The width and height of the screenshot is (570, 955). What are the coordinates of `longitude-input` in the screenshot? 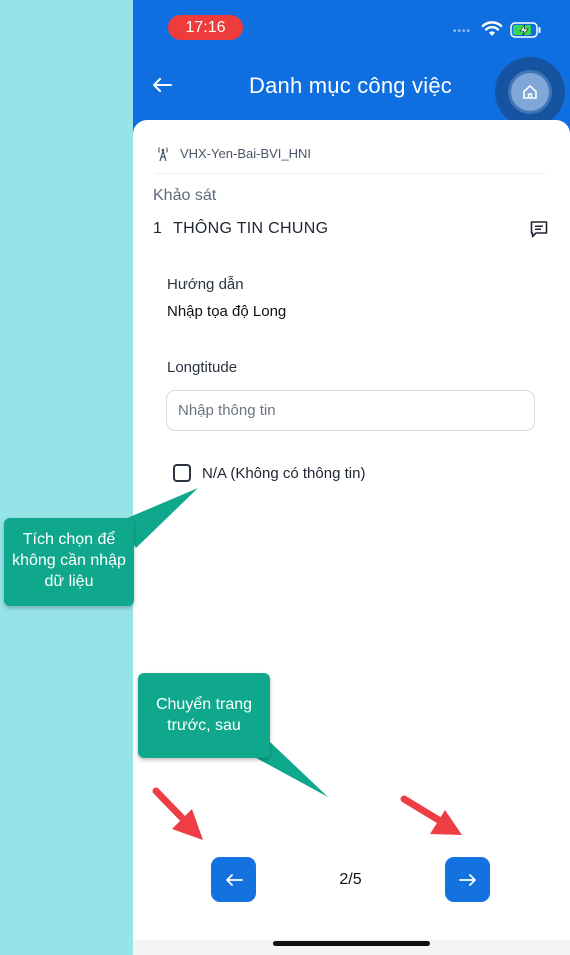 It's located at (350, 410).